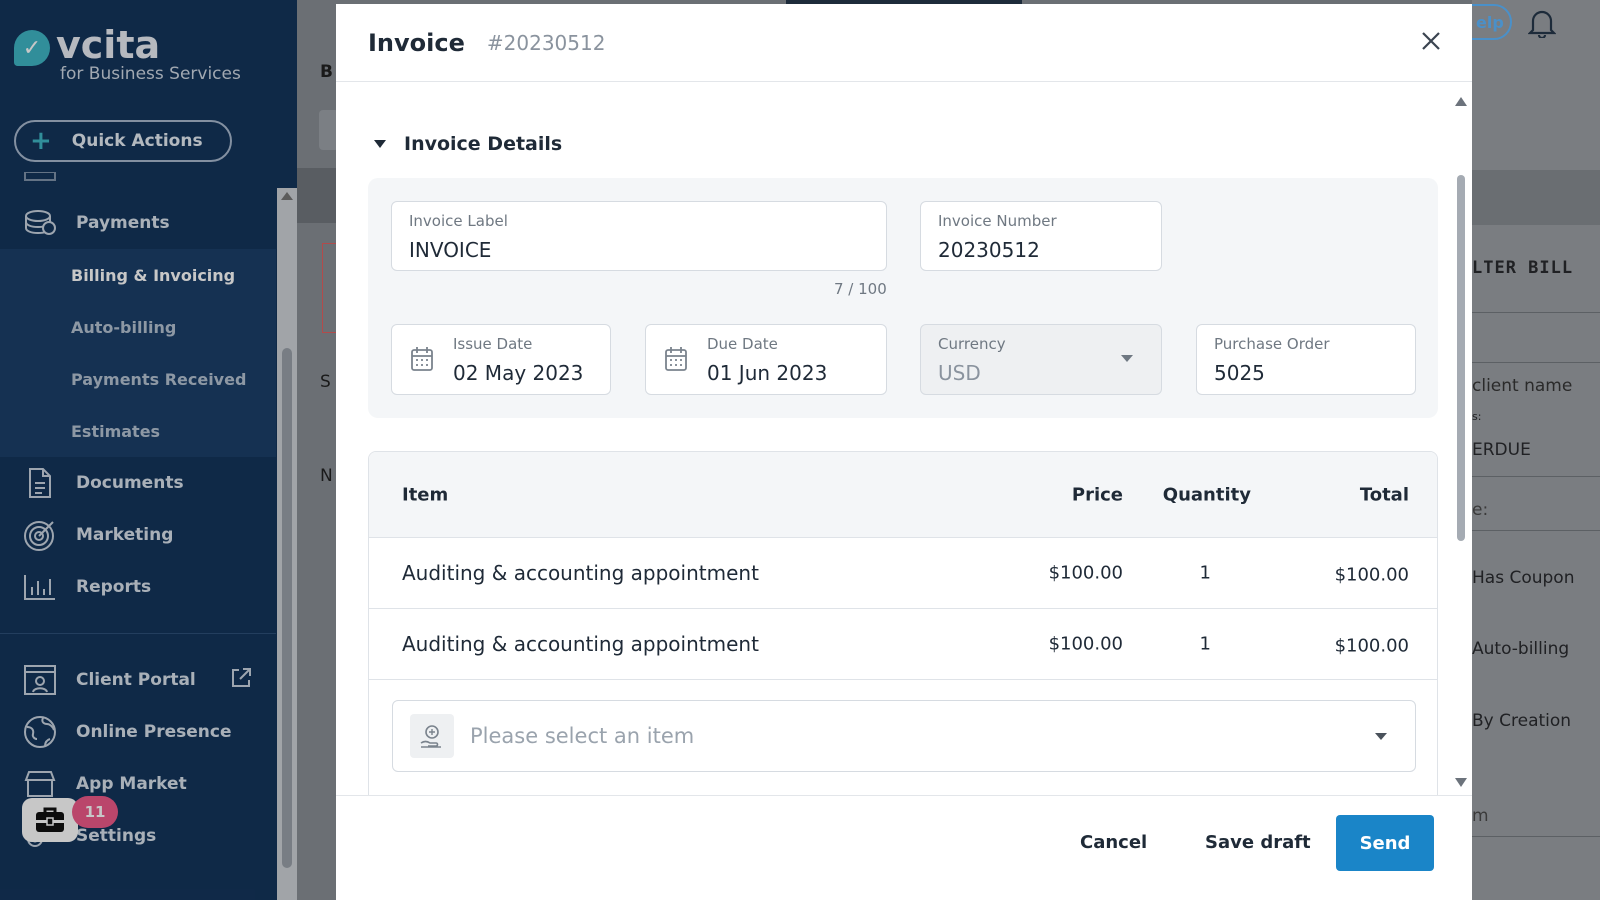  Describe the element at coordinates (1521, 649) in the screenshot. I see `bg-auto-billing: Auto-billing` at that location.